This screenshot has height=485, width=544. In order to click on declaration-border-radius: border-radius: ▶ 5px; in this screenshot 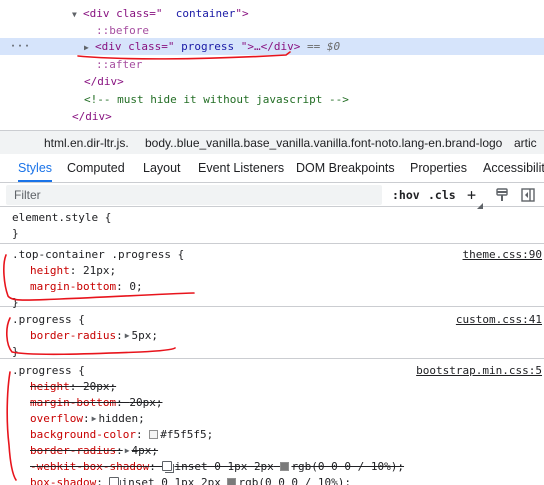, I will do `click(94, 336)`.